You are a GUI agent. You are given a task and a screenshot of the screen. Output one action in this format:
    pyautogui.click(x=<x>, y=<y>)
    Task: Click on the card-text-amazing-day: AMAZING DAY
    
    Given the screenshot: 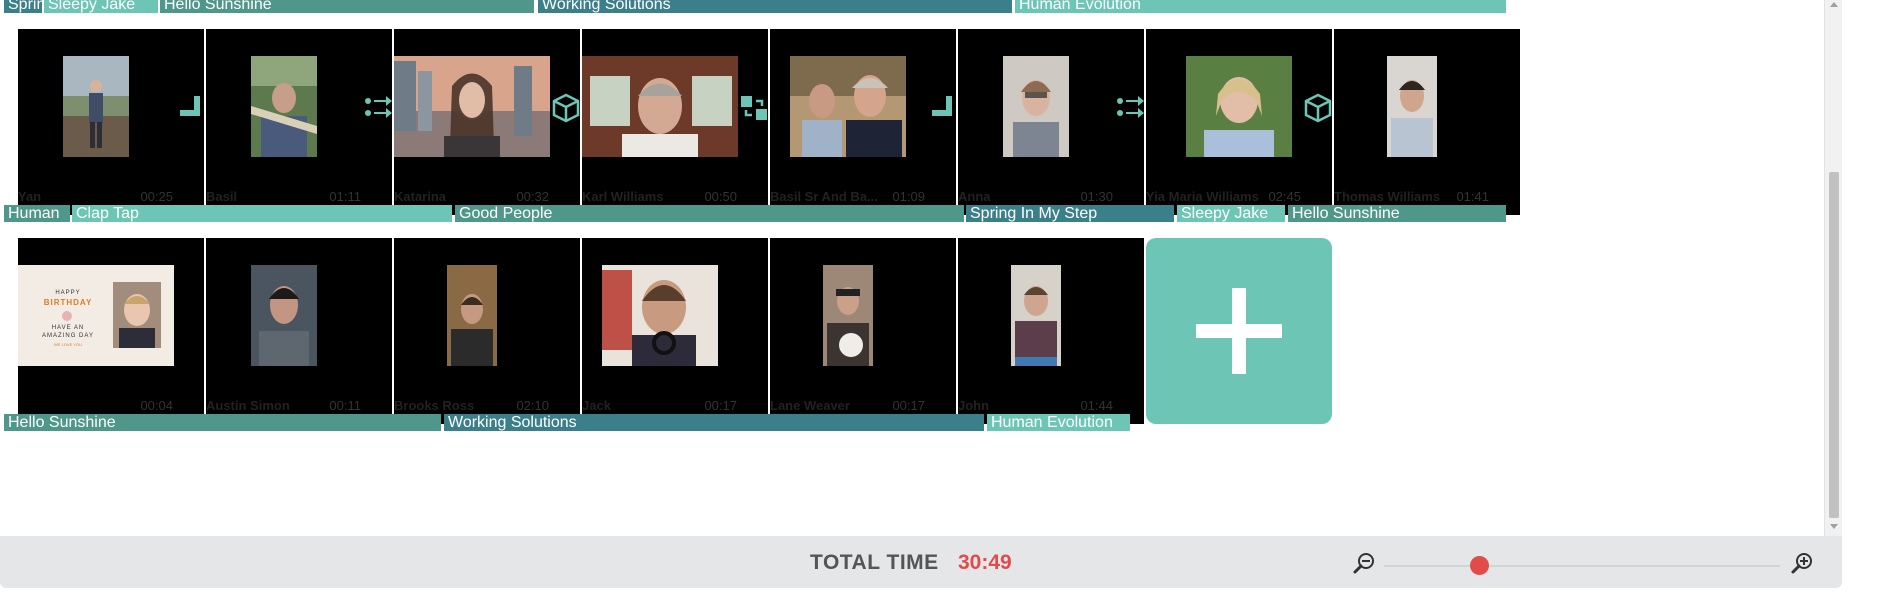 What is the action you would take?
    pyautogui.click(x=68, y=336)
    